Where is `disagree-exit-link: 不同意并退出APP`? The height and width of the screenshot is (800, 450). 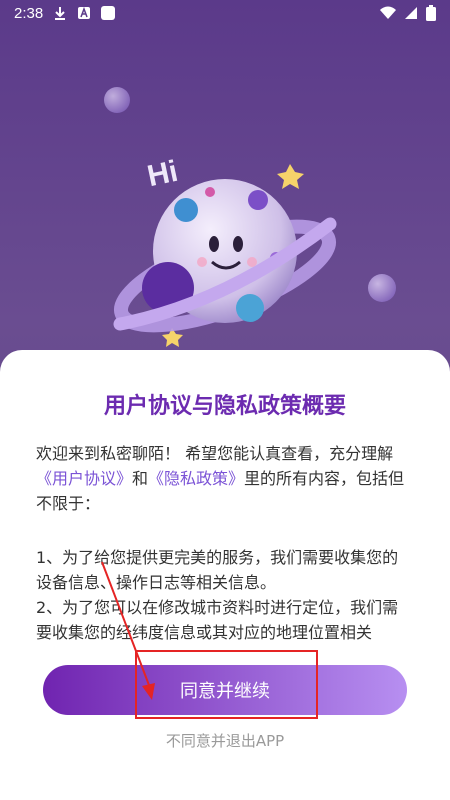 disagree-exit-link: 不同意并退出APP is located at coordinates (225, 740).